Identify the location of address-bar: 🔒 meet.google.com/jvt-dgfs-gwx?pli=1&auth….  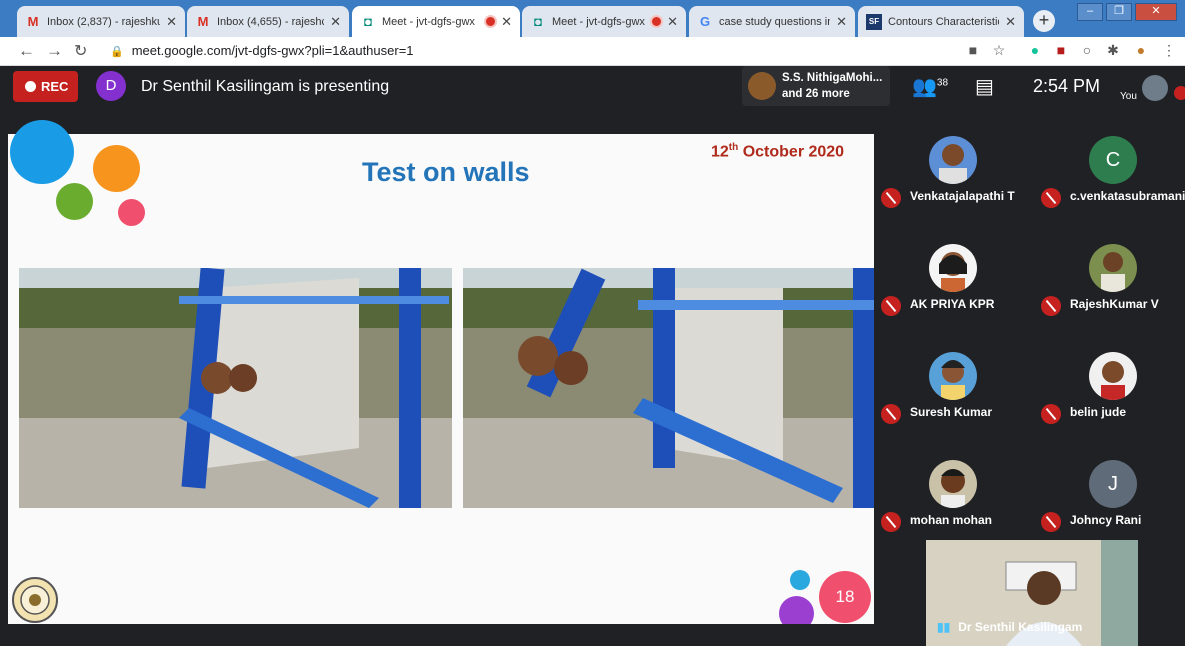
(525, 51).